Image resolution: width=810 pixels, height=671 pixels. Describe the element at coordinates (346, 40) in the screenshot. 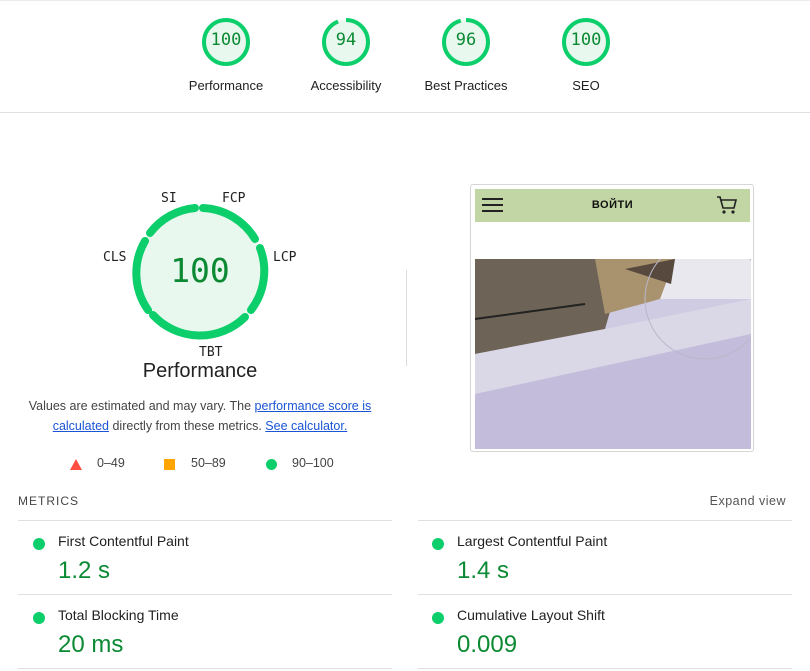

I see `score-value-accessibility: 94` at that location.